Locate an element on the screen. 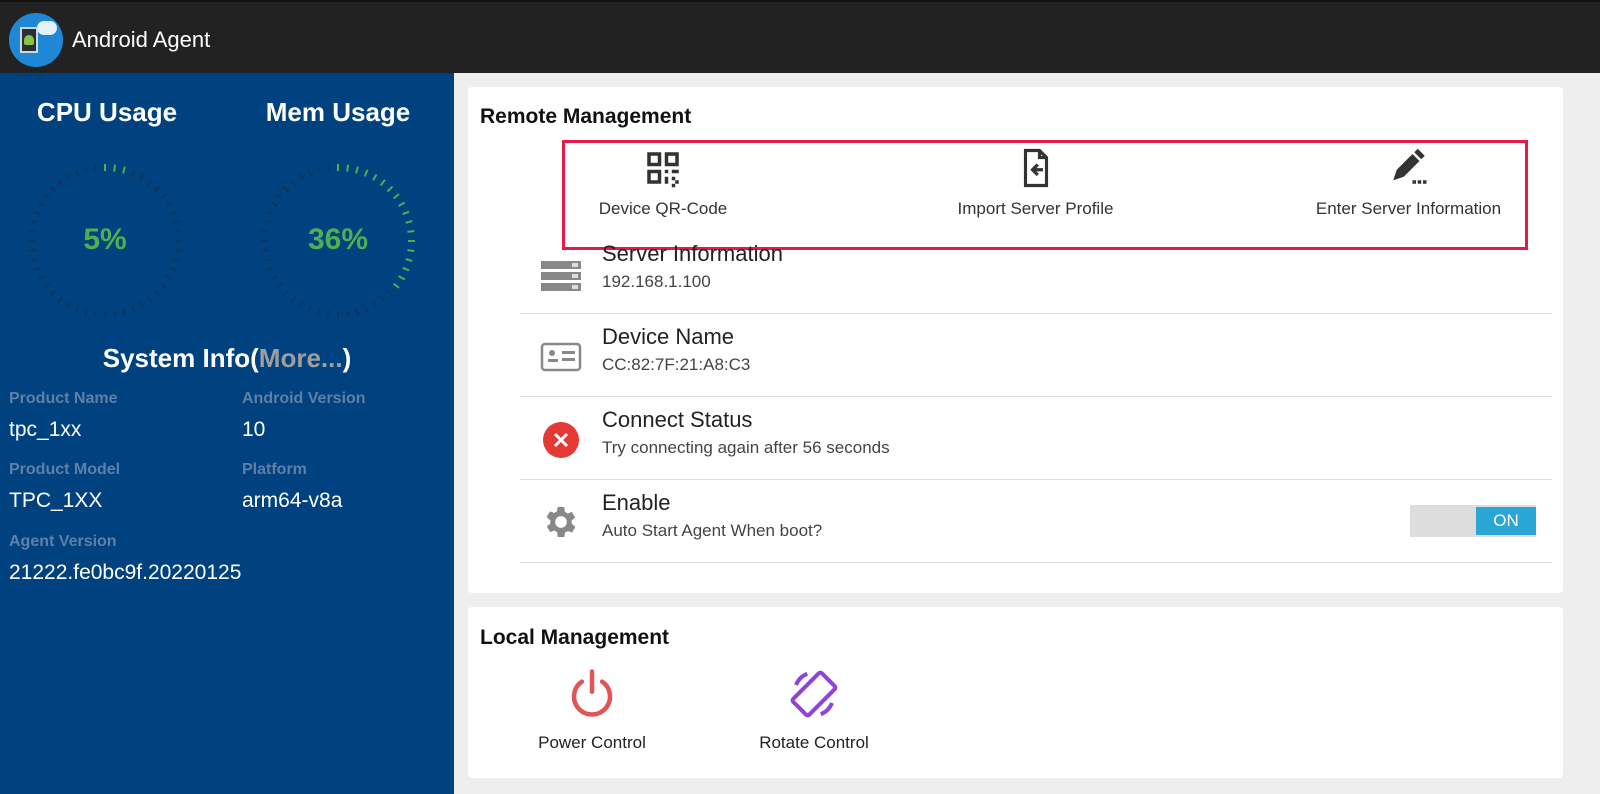 Image resolution: width=1600 pixels, height=794 pixels. action-label: Power Control is located at coordinates (592, 742).